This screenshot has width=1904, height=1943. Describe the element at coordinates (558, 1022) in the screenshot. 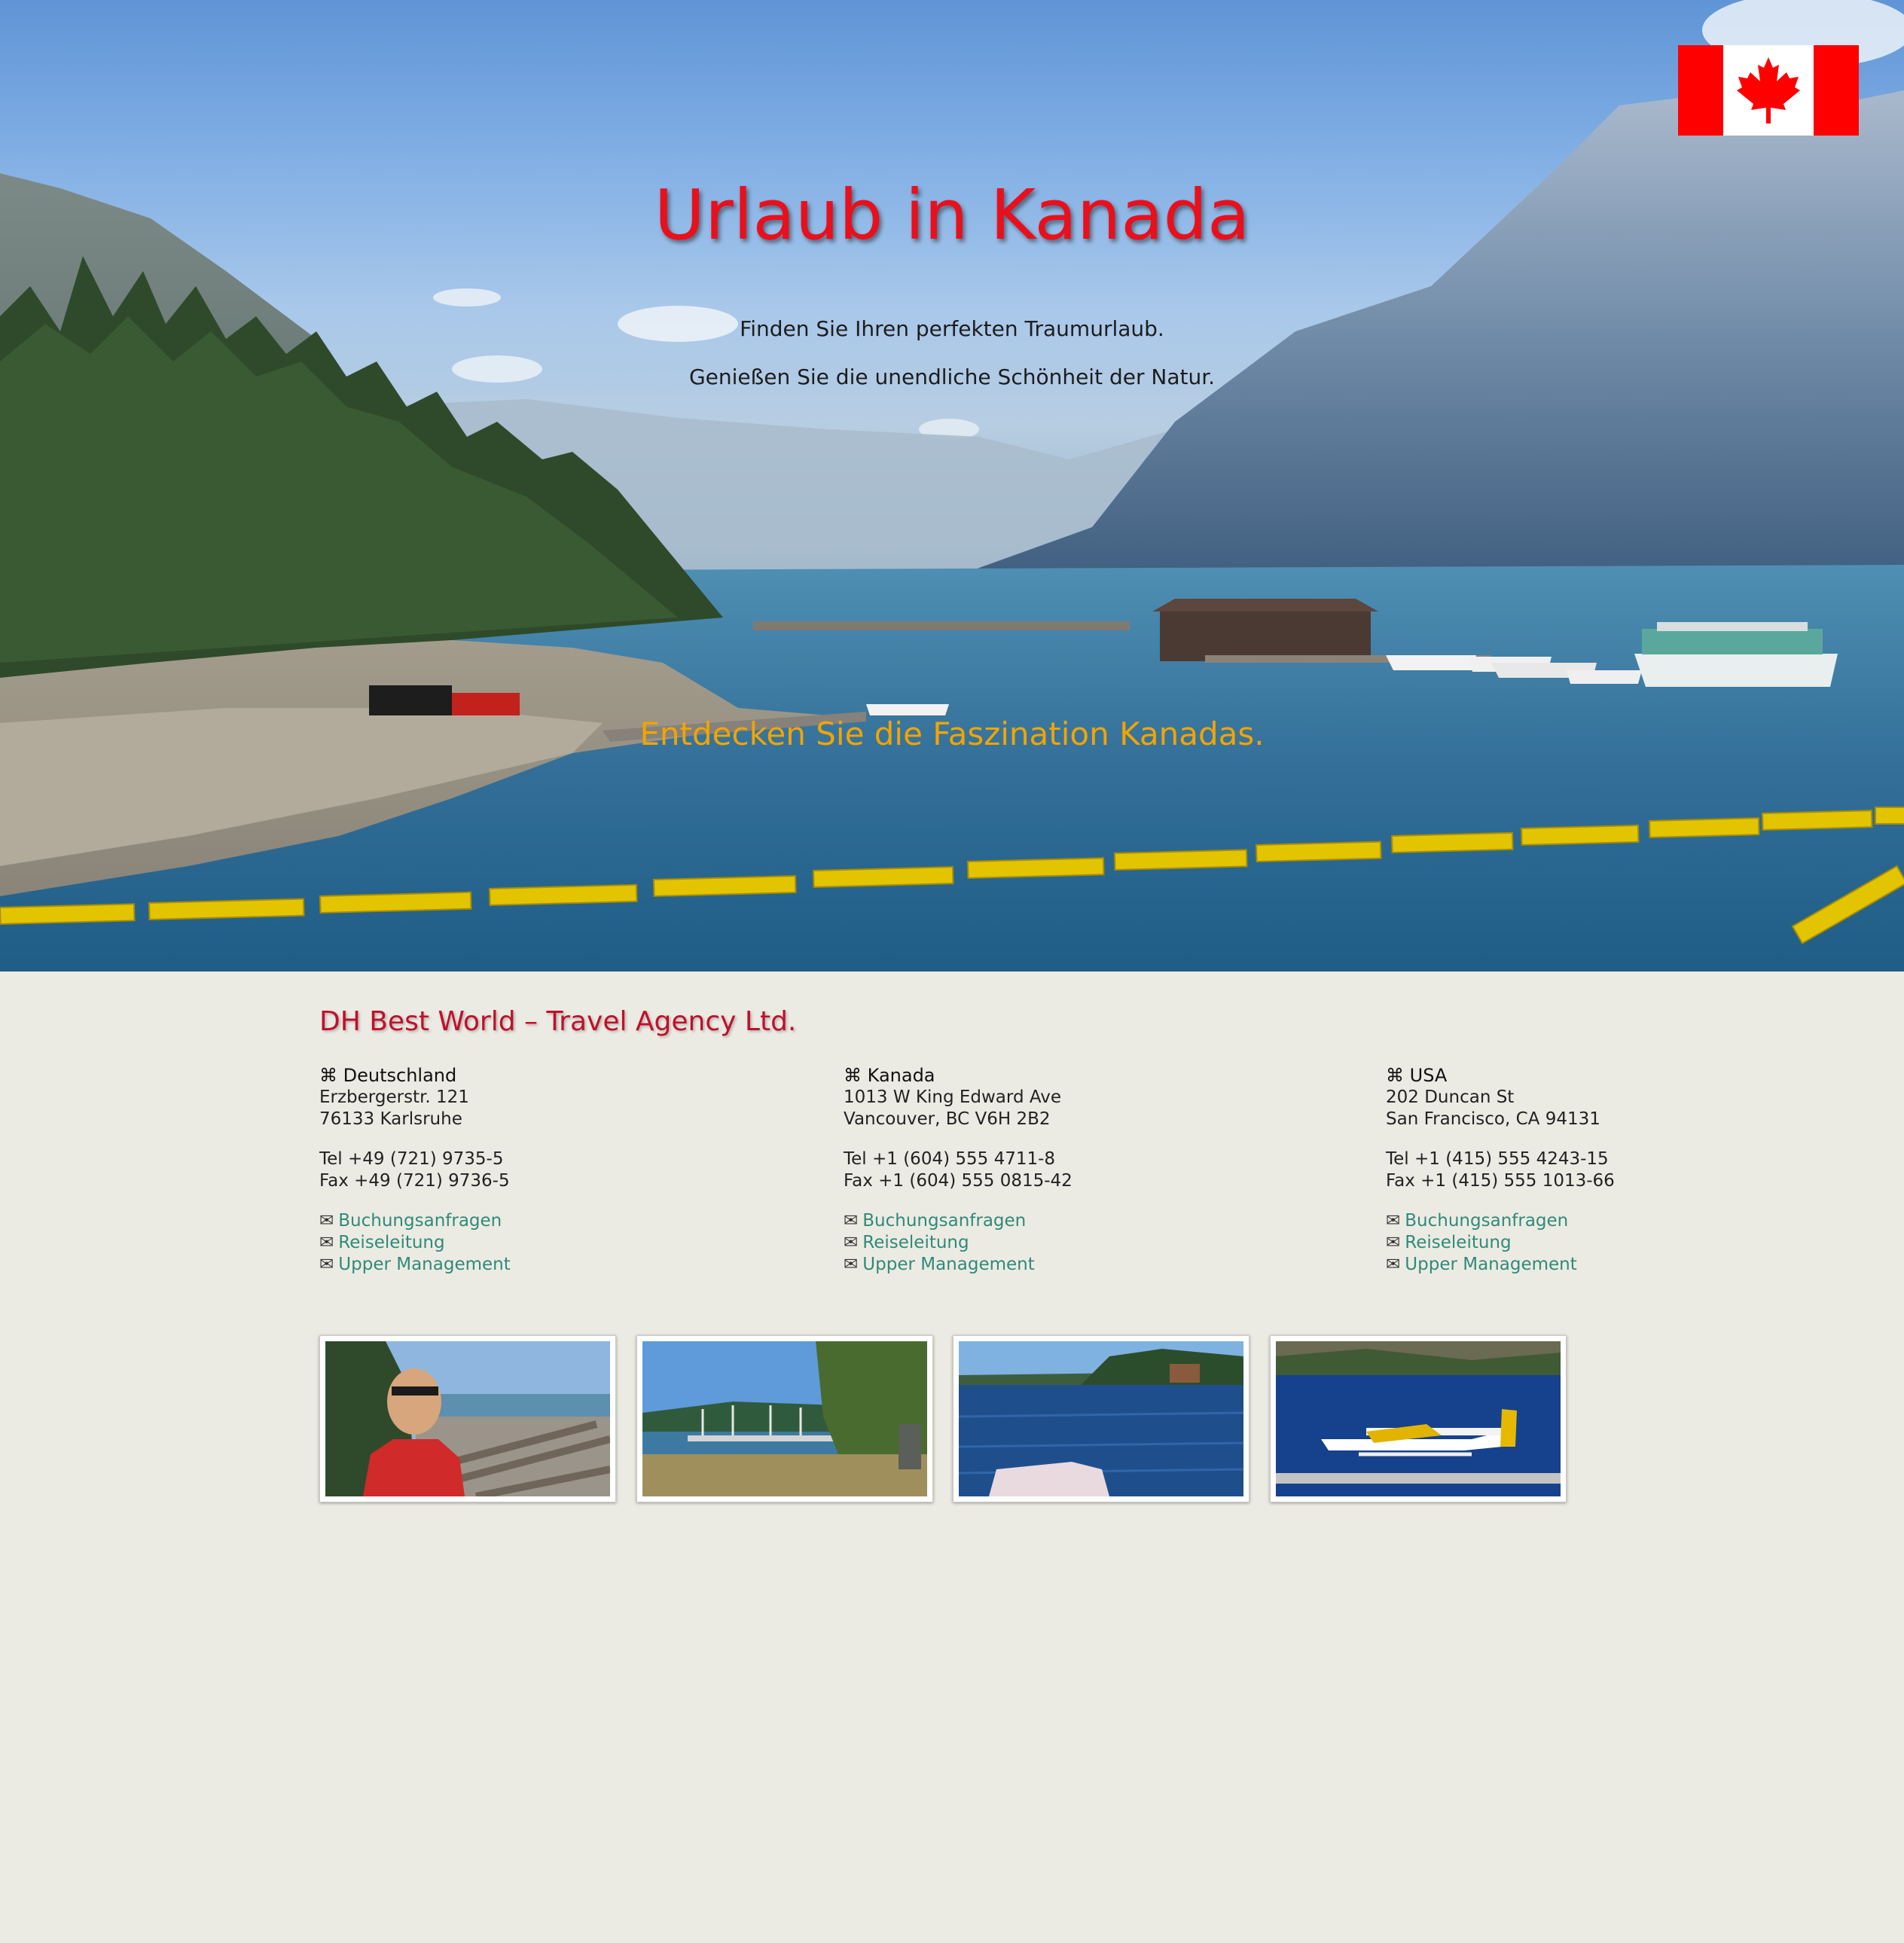

I see `company-name: DH Best World – Travel Agency Ltd.` at that location.